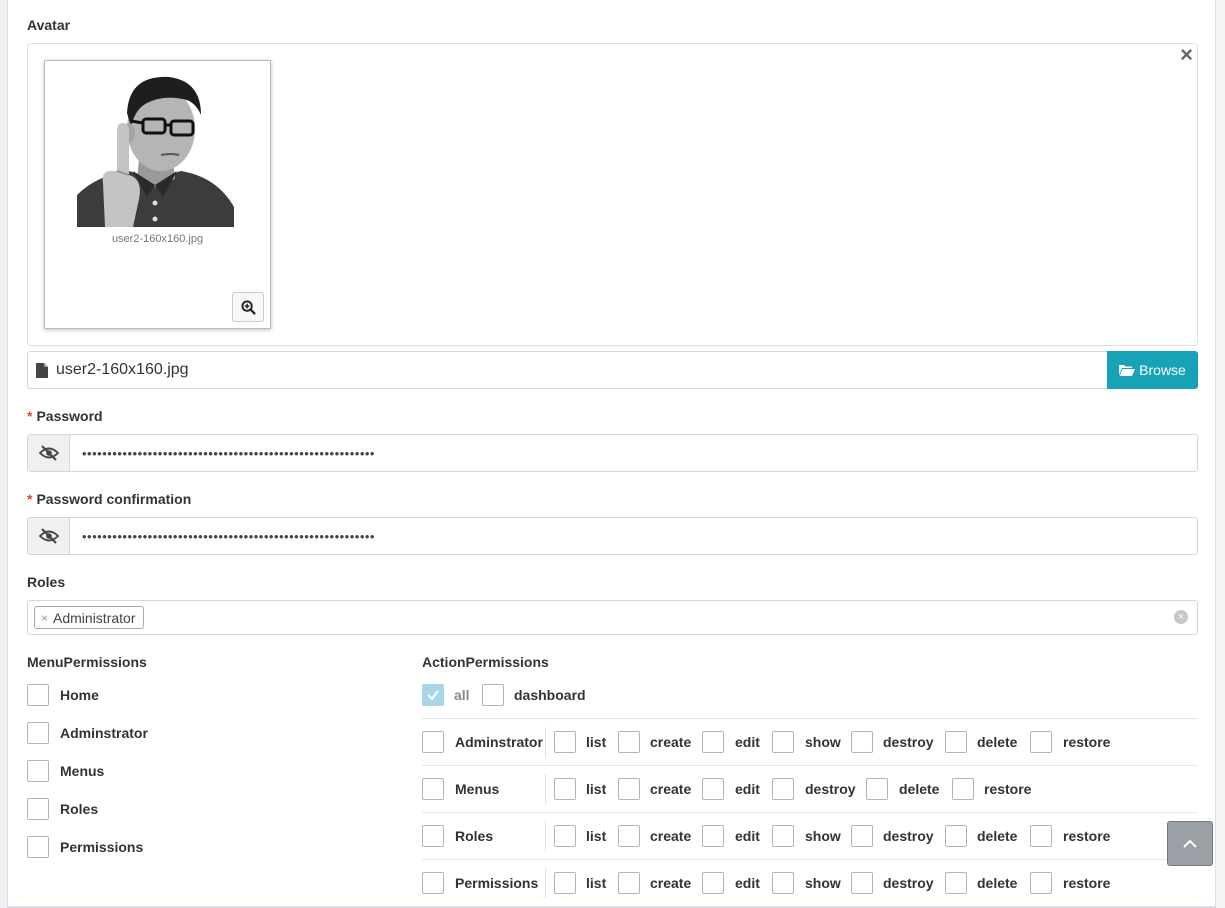 The image size is (1225, 908). I want to click on remove-tag-icon: ×, so click(44, 618).